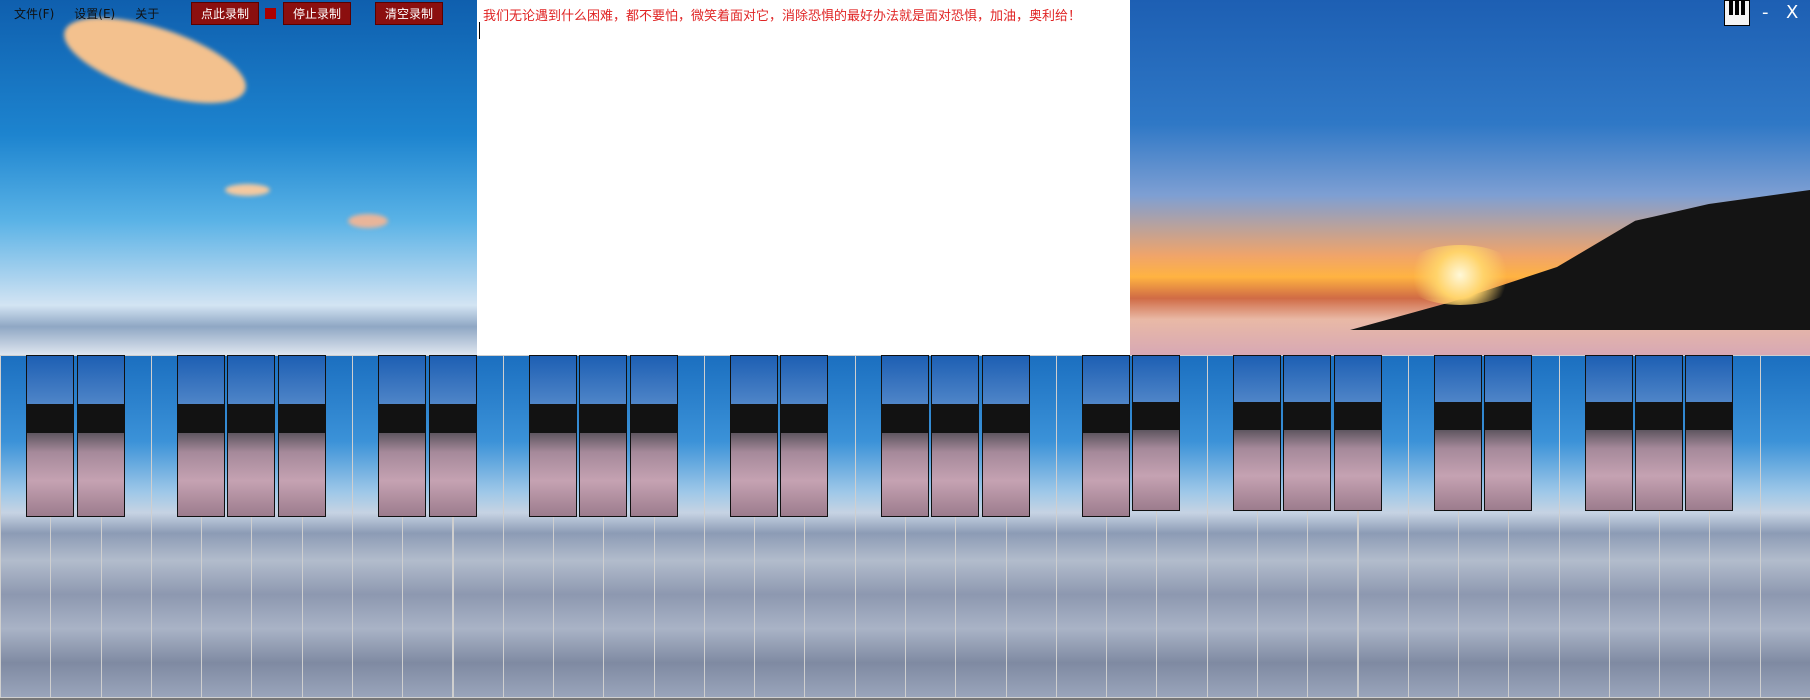 The width and height of the screenshot is (1810, 700). What do you see at coordinates (270, 13) in the screenshot?
I see `recording-indicator` at bounding box center [270, 13].